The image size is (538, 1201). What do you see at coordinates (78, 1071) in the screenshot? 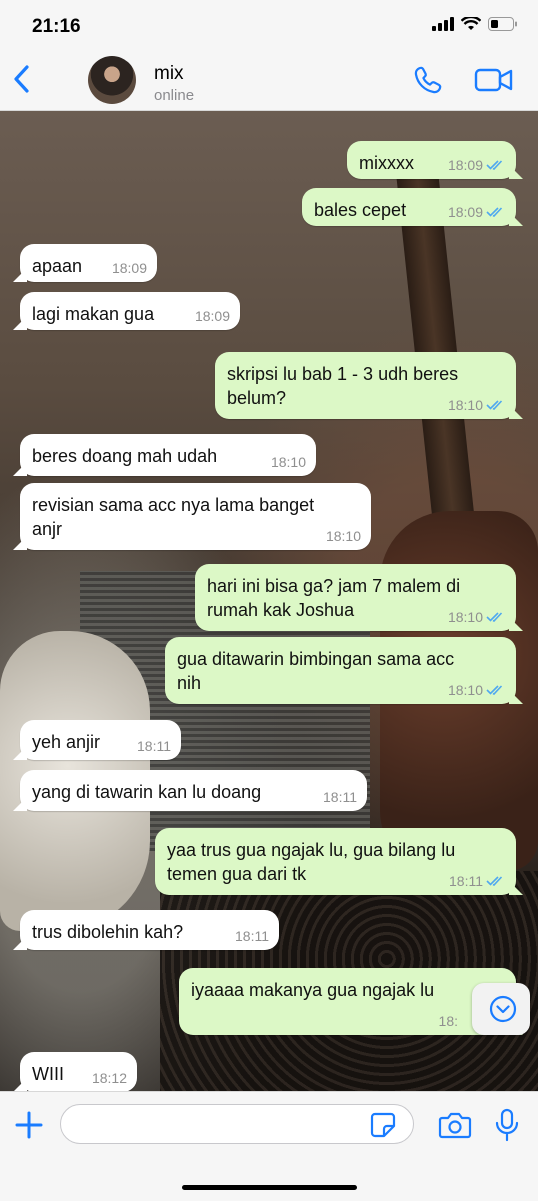
I see `message-bubble: WIII 18:12` at bounding box center [78, 1071].